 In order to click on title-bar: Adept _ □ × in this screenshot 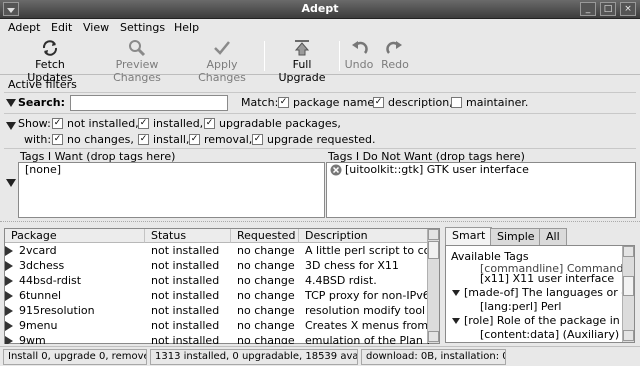, I will do `click(320, 9)`.